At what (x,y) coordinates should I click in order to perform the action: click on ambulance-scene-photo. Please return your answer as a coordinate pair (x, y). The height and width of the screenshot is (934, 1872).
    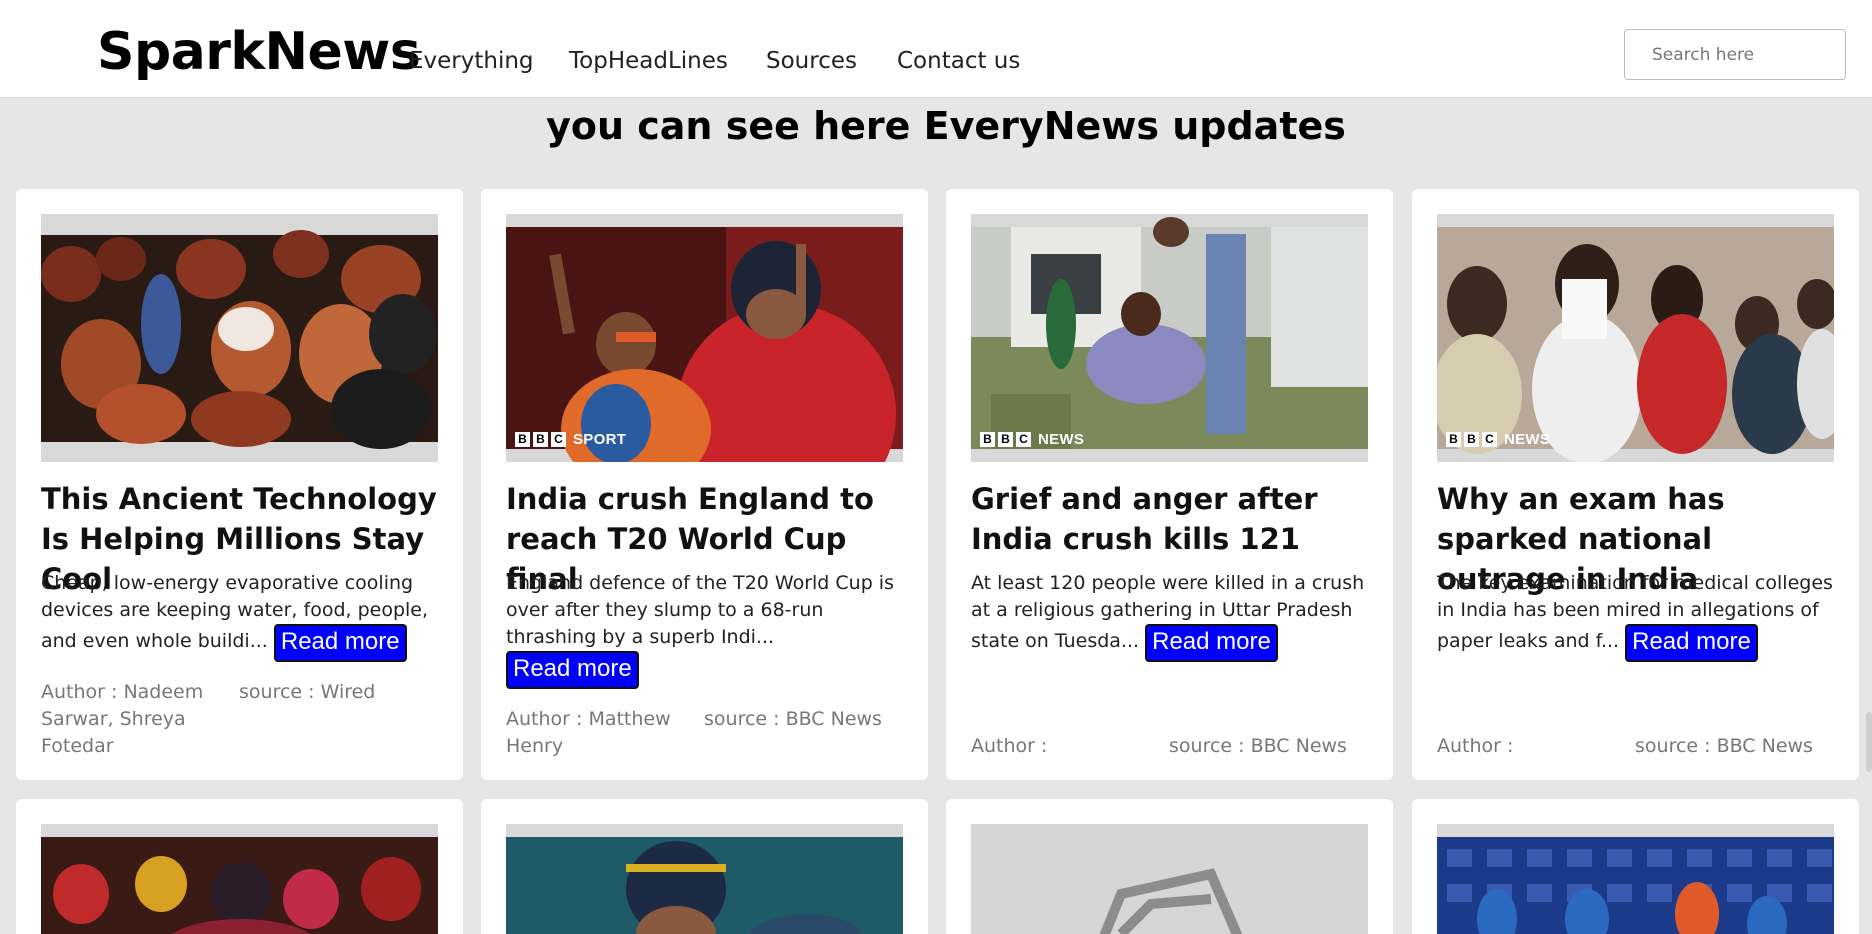
    Looking at the image, I should click on (1169, 338).